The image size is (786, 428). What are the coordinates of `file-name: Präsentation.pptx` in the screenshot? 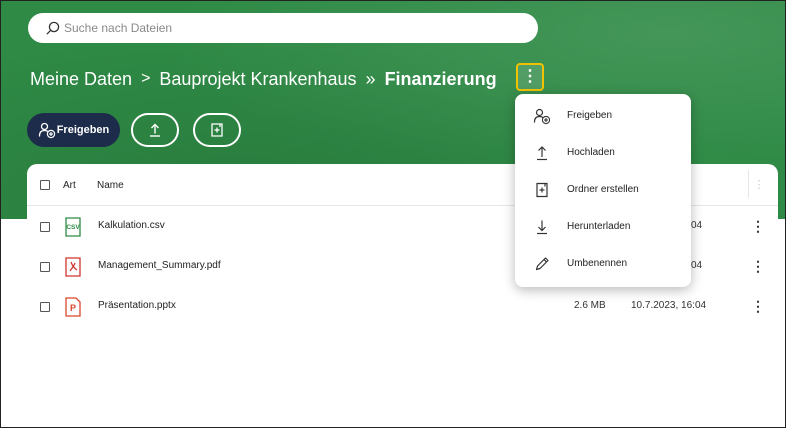 It's located at (137, 305).